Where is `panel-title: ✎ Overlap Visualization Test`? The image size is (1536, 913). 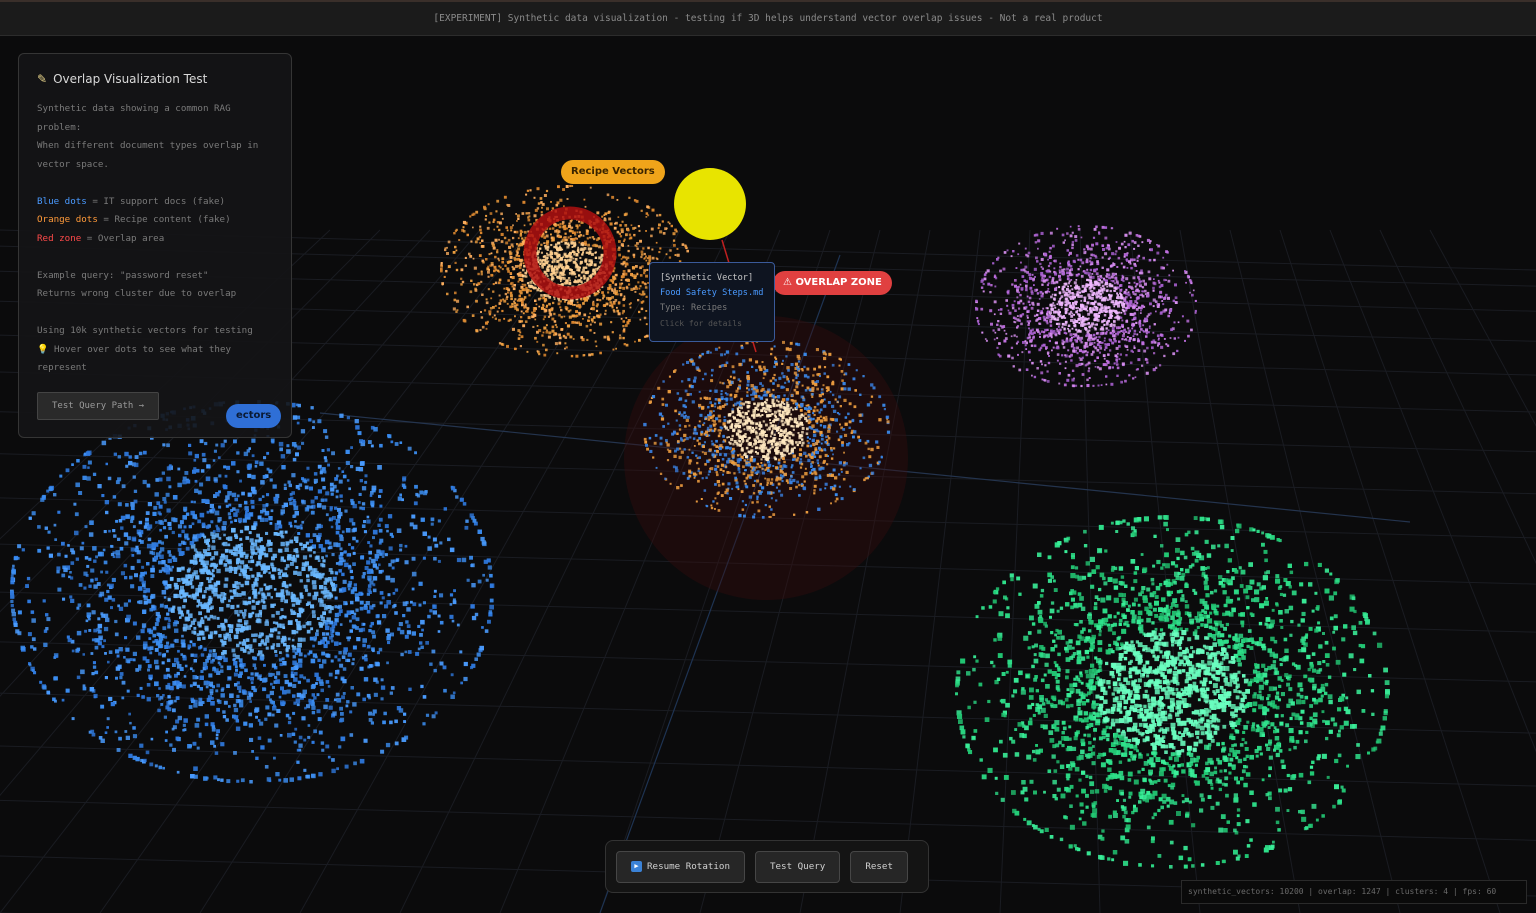 panel-title: ✎ Overlap Visualization Test is located at coordinates (155, 79).